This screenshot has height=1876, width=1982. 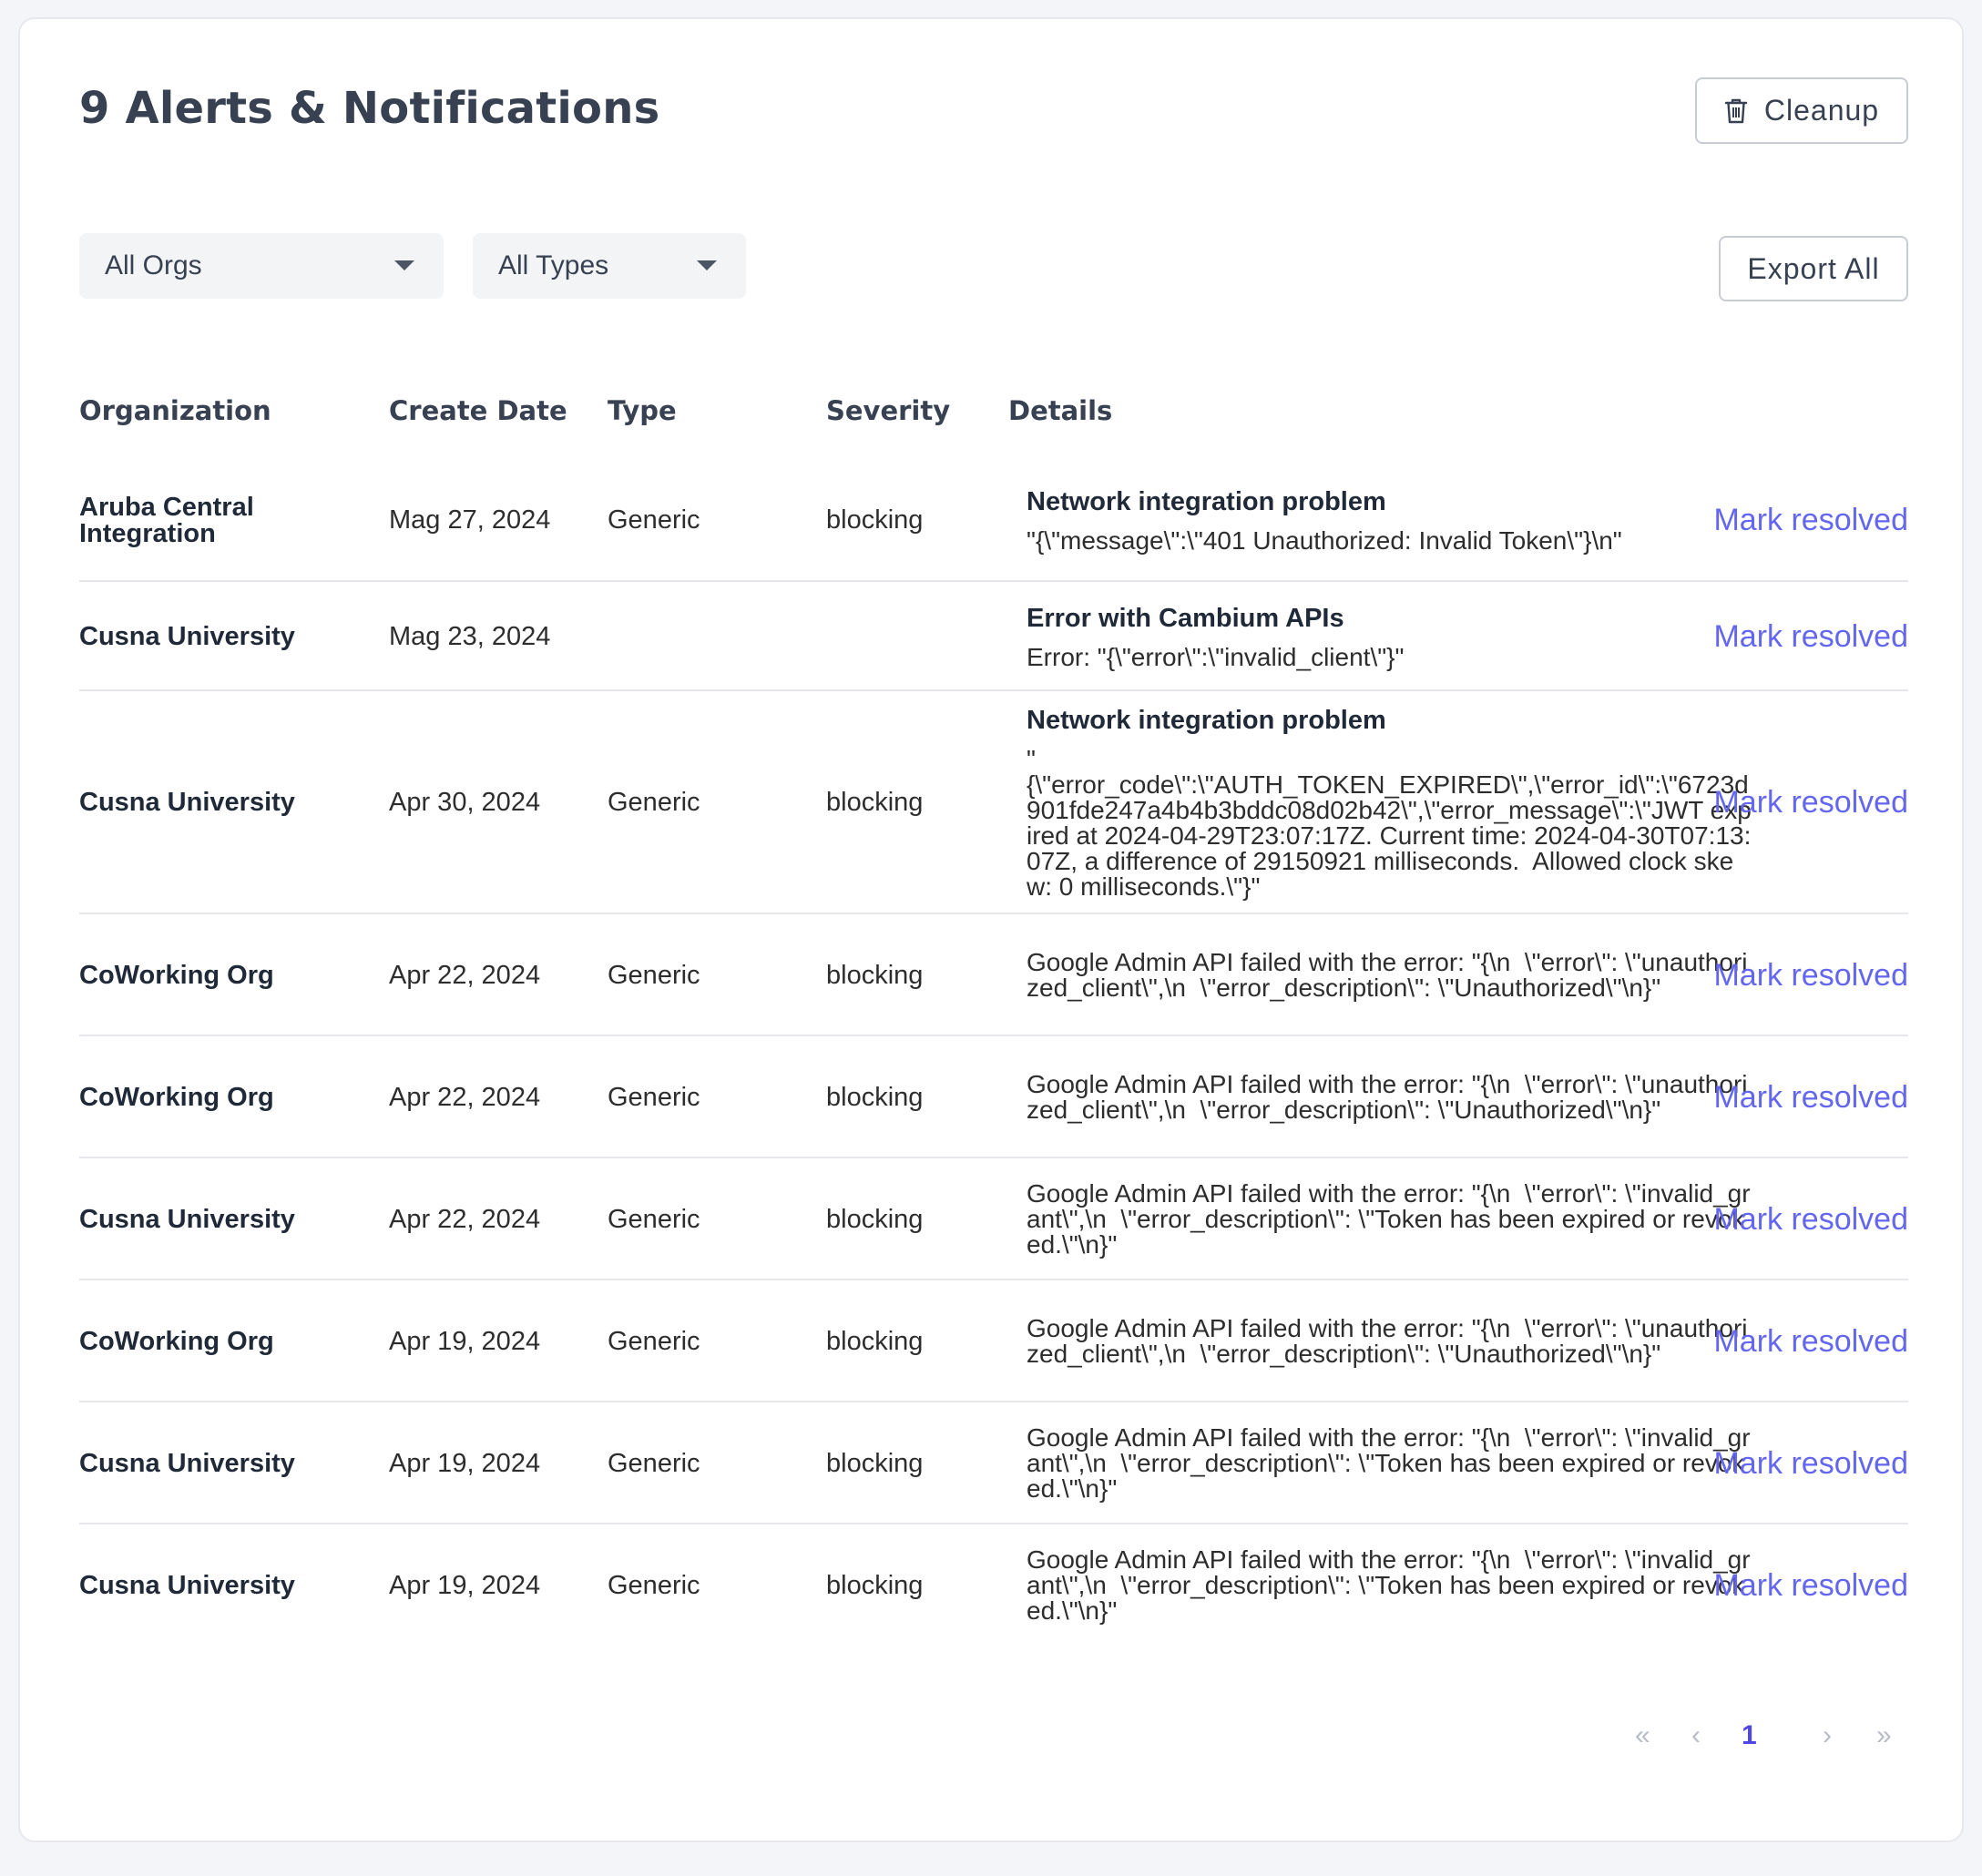 What do you see at coordinates (470, 636) in the screenshot?
I see `create-date-cell: Mag 23, 2024` at bounding box center [470, 636].